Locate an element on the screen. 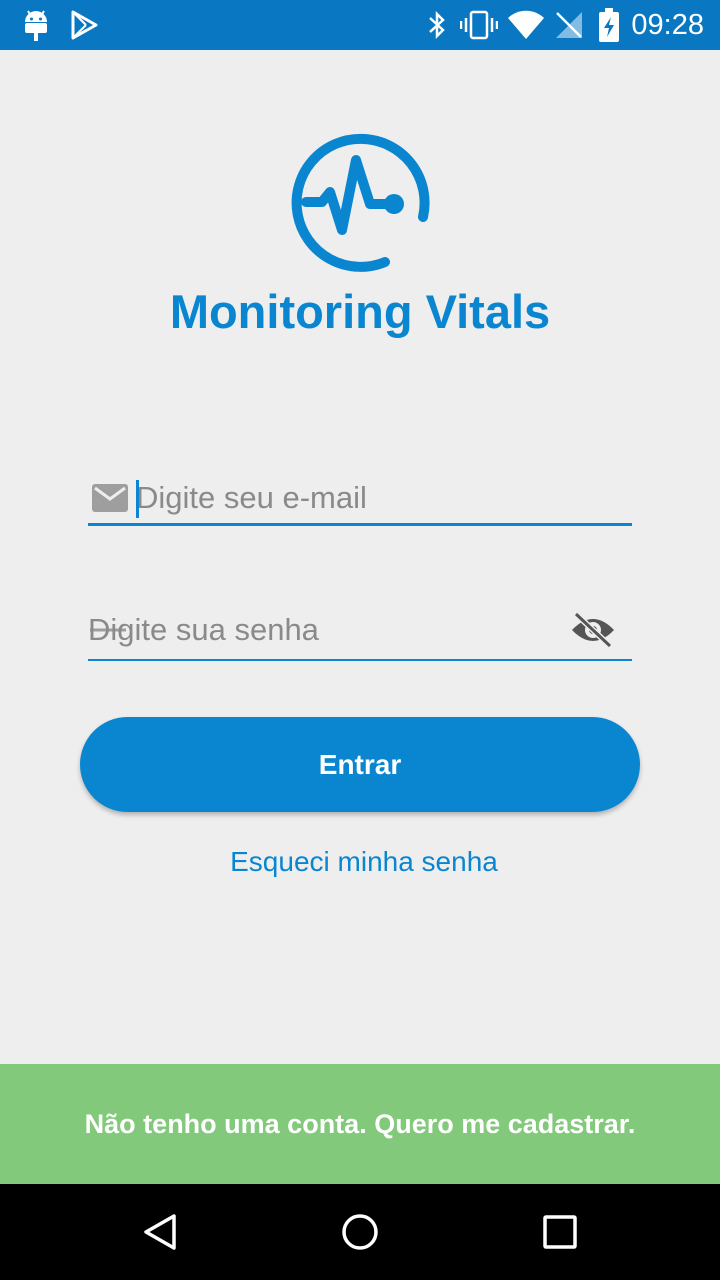 Image resolution: width=720 pixels, height=1280 pixels. play-store-icon is located at coordinates (84, 25).